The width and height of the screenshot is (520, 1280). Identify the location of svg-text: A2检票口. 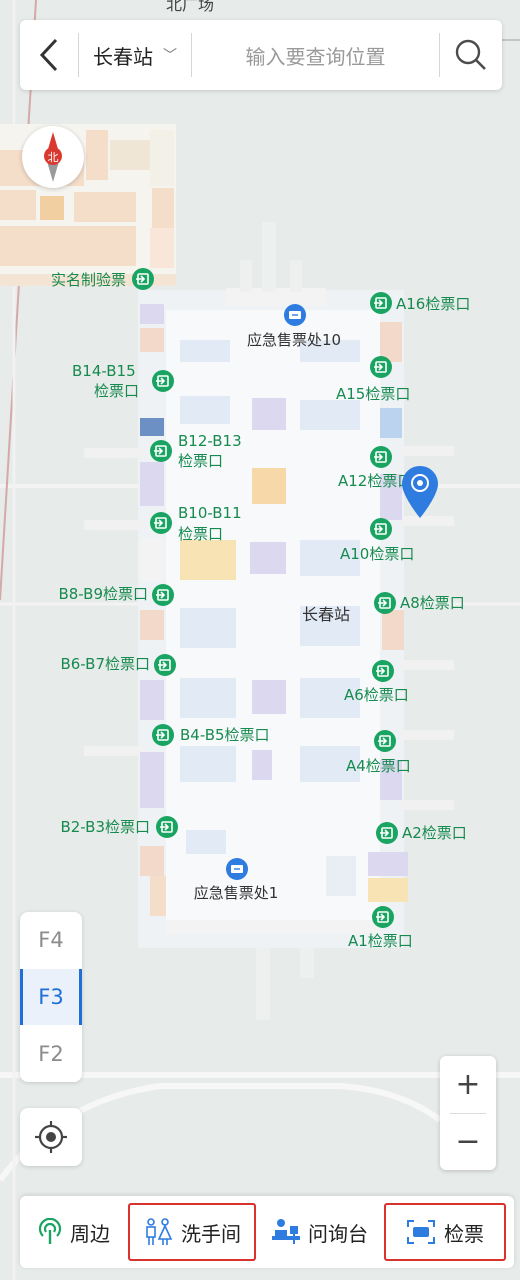
(434, 833).